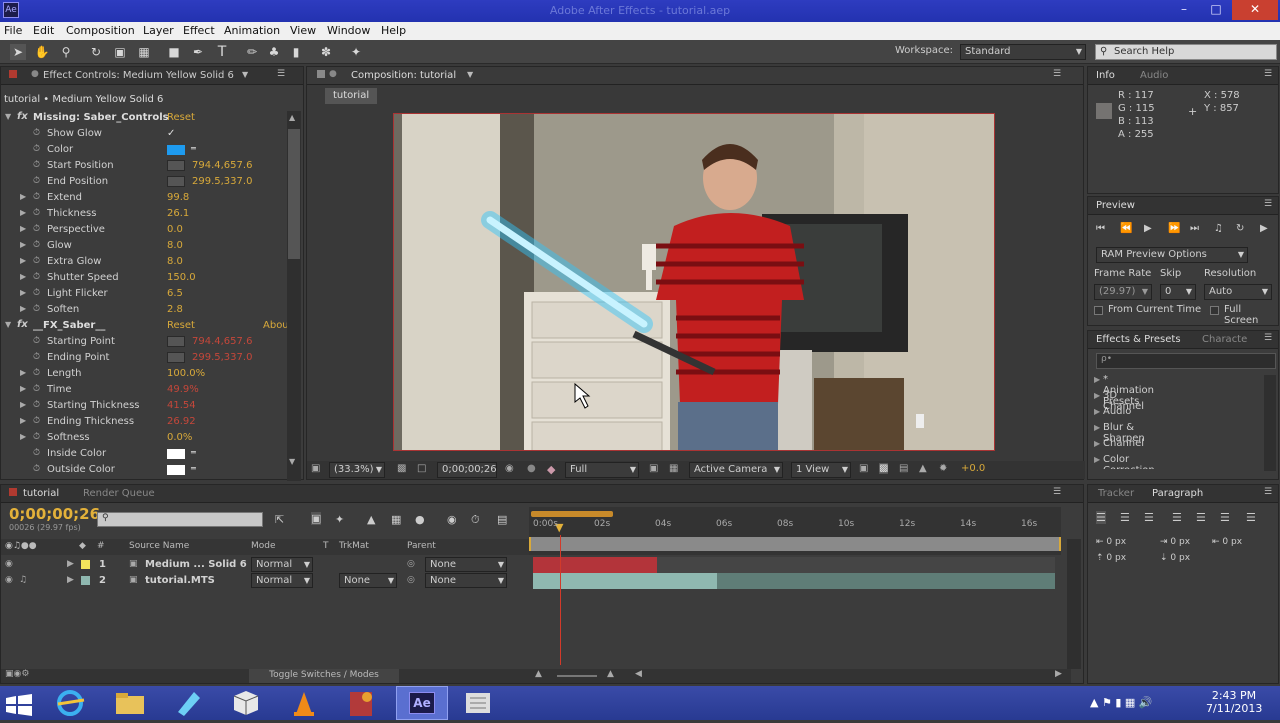  Describe the element at coordinates (252, 52) in the screenshot. I see `brush-tool-icon: ✏` at that location.